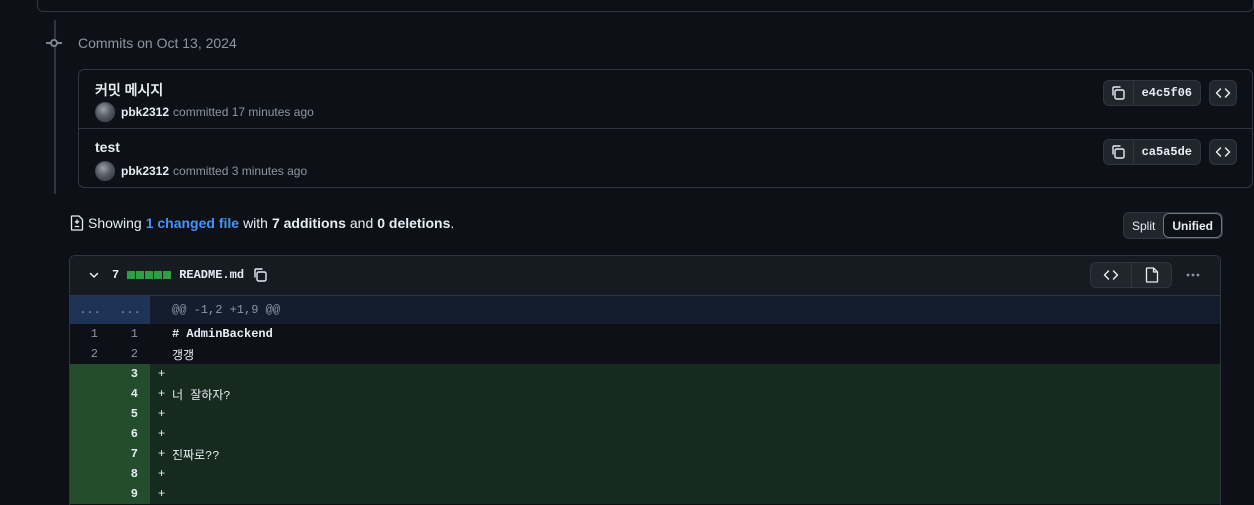 The width and height of the screenshot is (1254, 505). I want to click on new-line-number: 9, so click(130, 494).